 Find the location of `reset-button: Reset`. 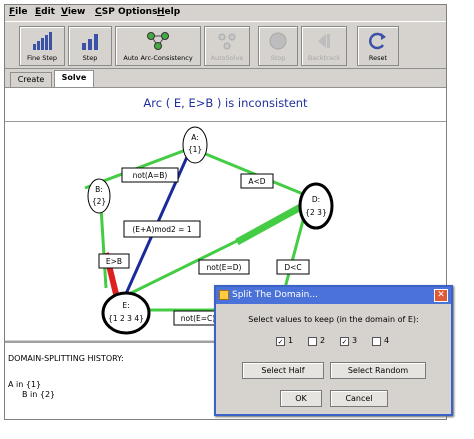

reset-button: Reset is located at coordinates (378, 46).